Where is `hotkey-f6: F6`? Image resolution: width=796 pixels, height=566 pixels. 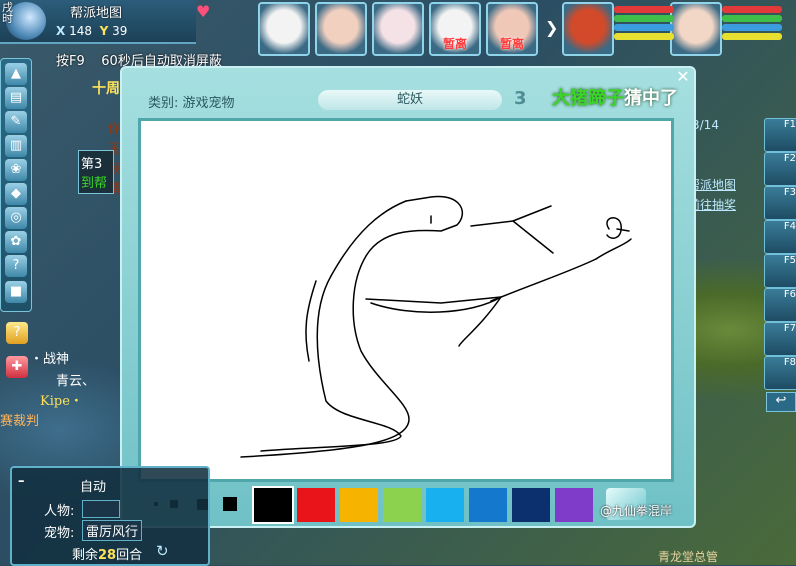 hotkey-f6: F6 is located at coordinates (780, 305).